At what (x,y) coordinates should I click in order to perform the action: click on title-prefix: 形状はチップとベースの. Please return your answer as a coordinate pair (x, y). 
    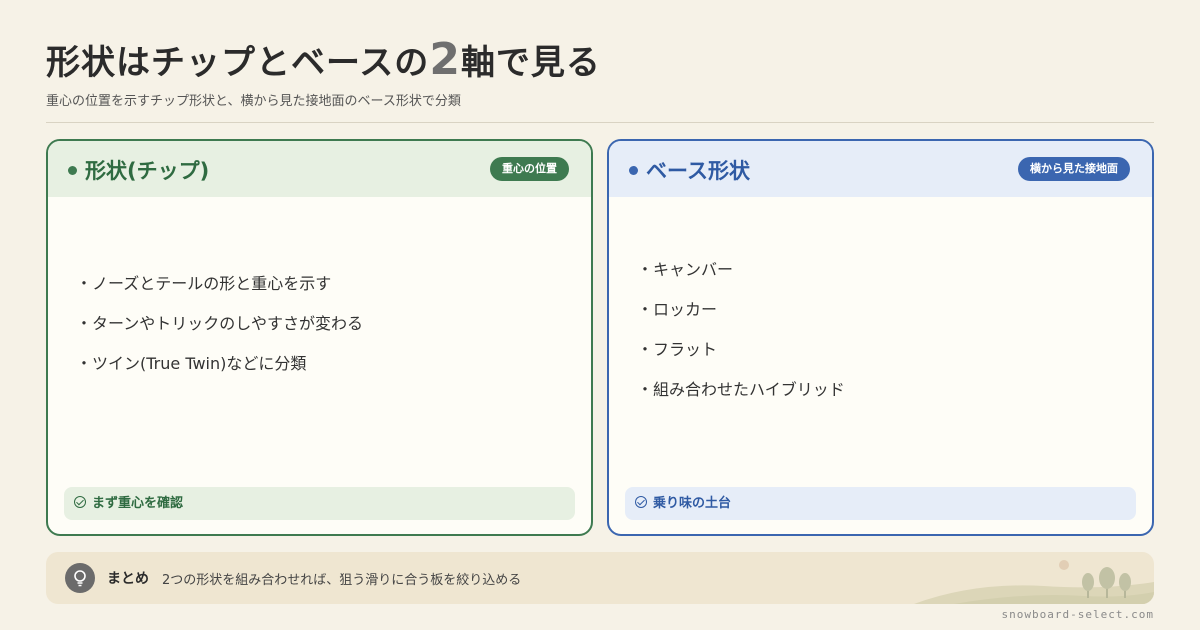
    Looking at the image, I should click on (238, 63).